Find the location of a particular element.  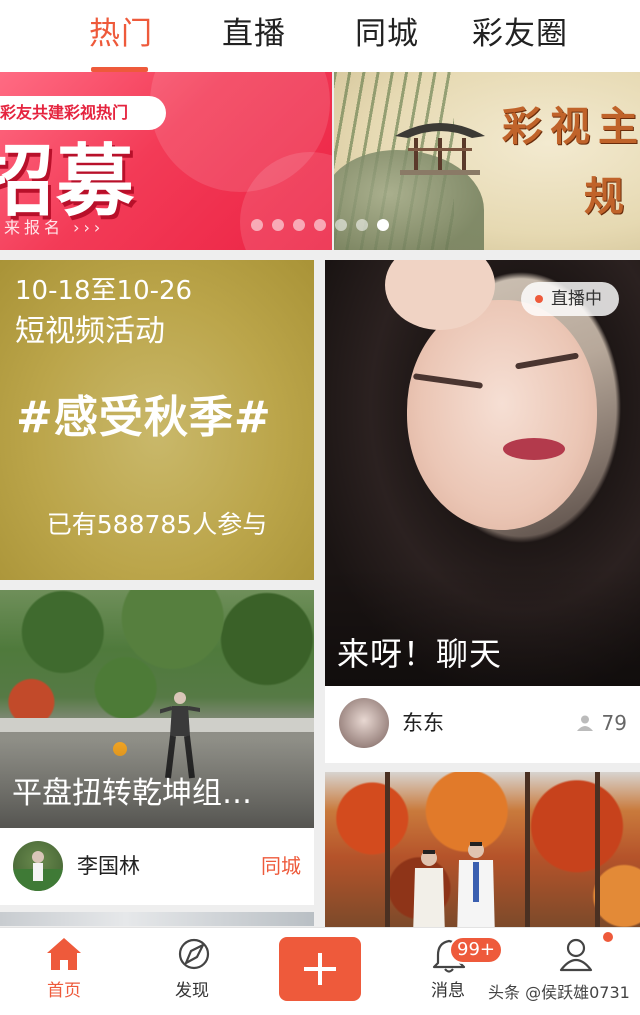

couple-figure-right is located at coordinates (476, 884).